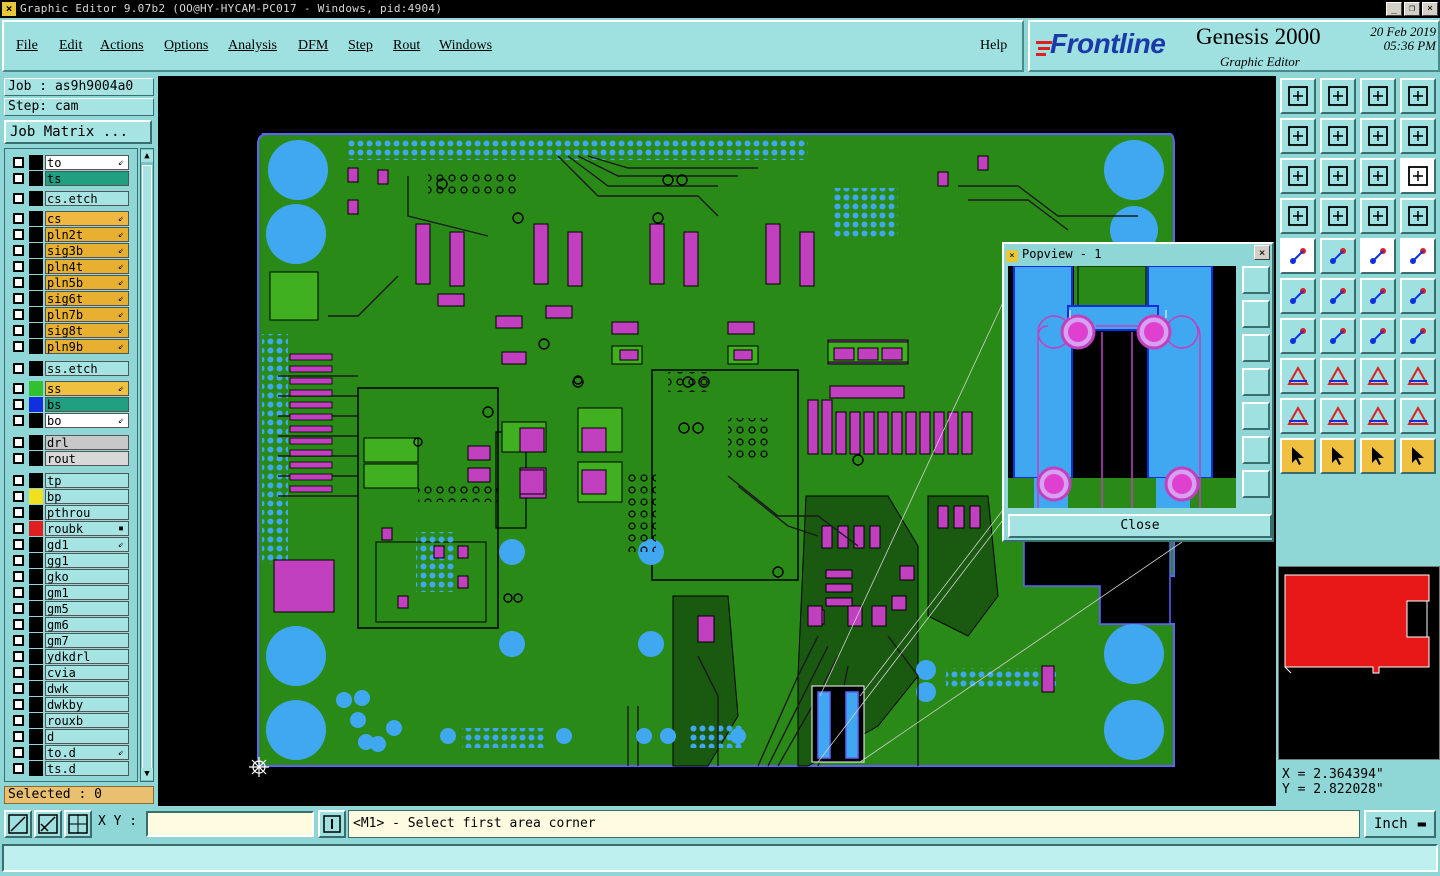 The image size is (1440, 876). What do you see at coordinates (87, 404) in the screenshot?
I see `layer-name: bs` at bounding box center [87, 404].